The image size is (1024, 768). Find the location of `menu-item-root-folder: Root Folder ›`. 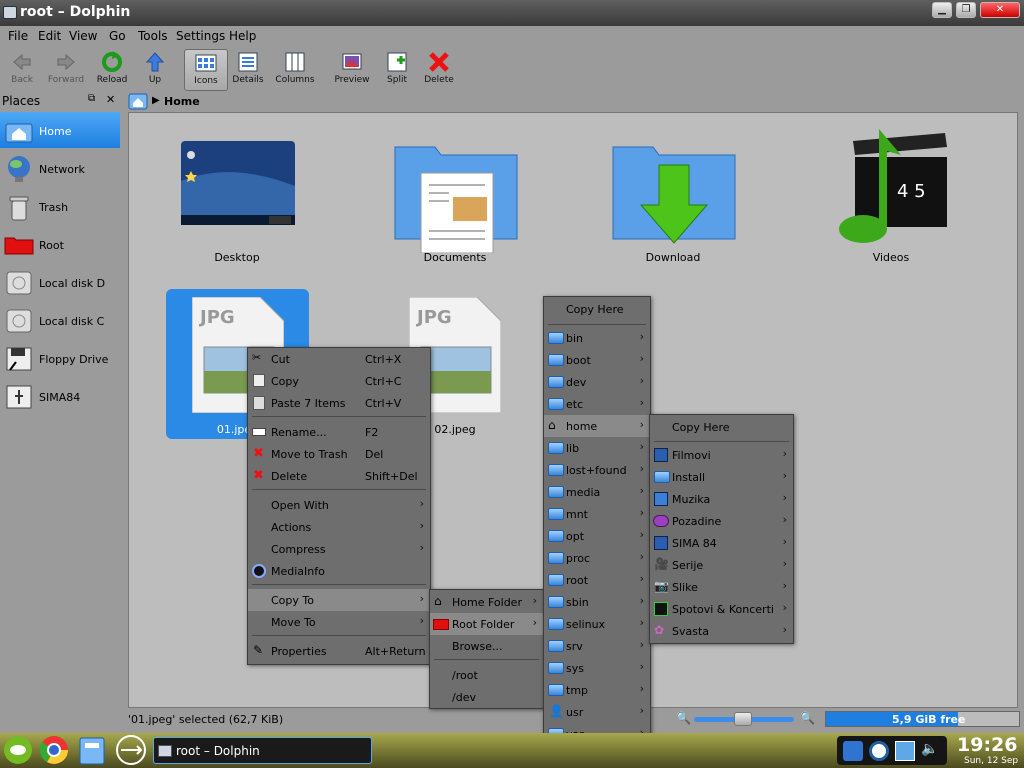

menu-item-root-folder: Root Folder › is located at coordinates (486, 624).